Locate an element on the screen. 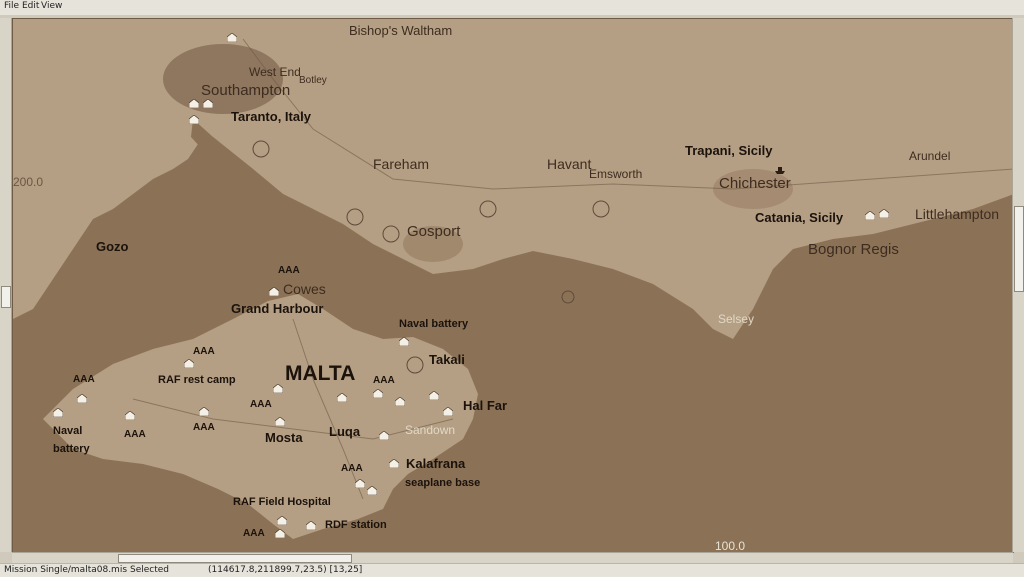 Image resolution: width=1024 pixels, height=577 pixels. town-label: Chichester is located at coordinates (755, 183).